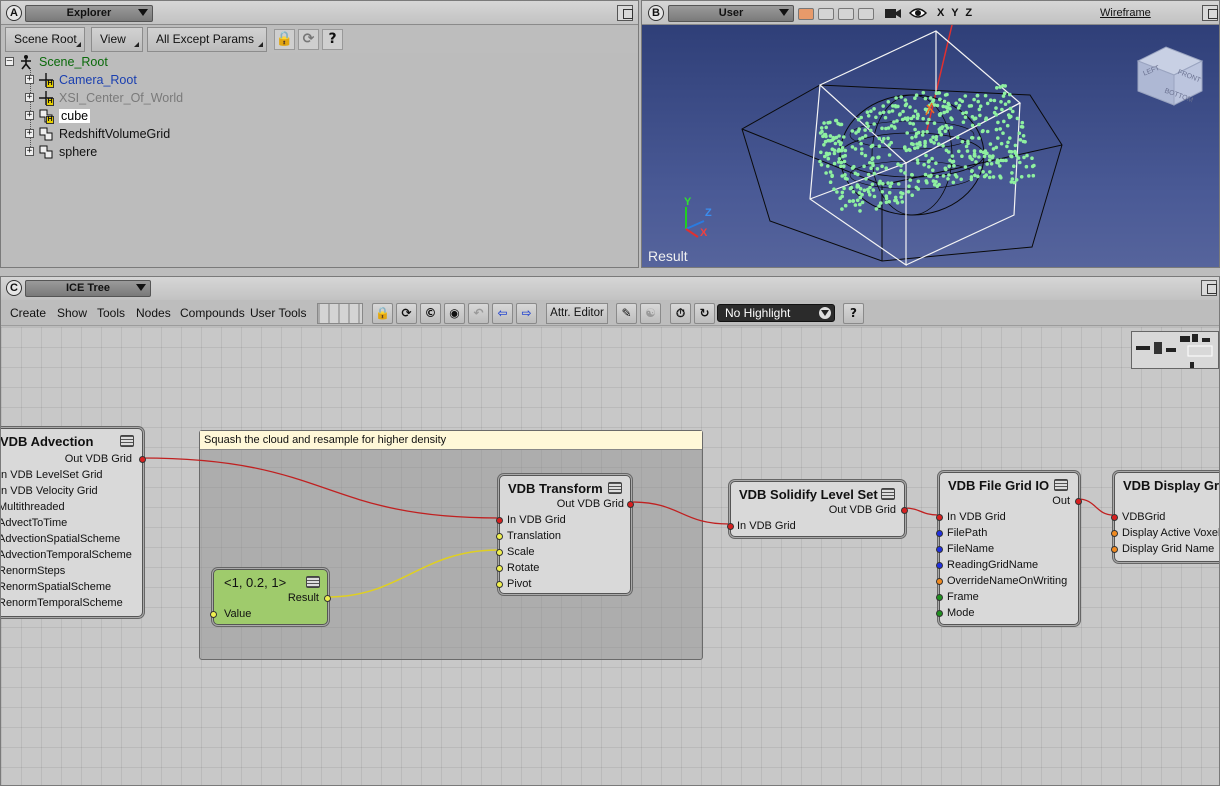  I want to click on forward-arrow-icon: ⇨, so click(526, 313).